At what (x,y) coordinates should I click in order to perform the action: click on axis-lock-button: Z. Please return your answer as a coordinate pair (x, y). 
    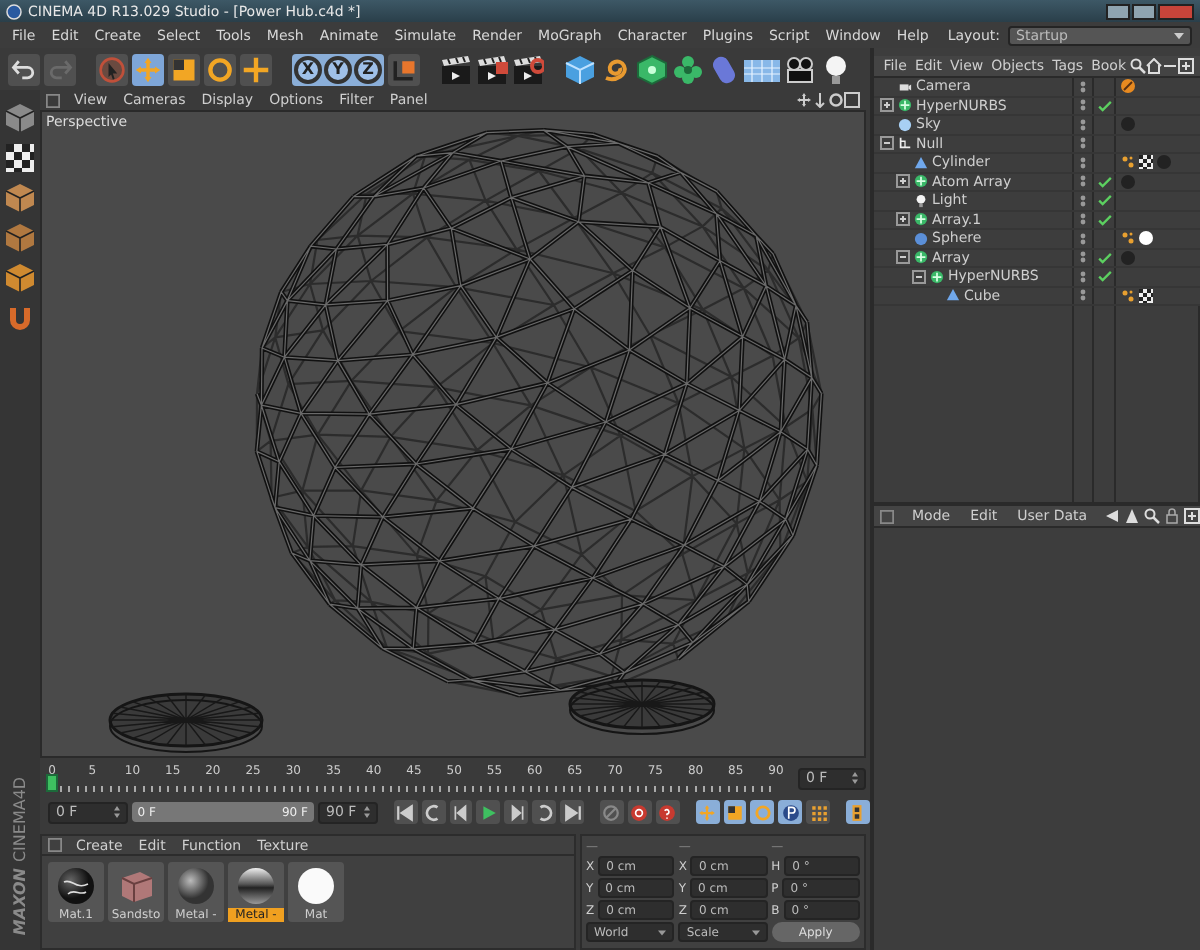
    Looking at the image, I should click on (368, 69).